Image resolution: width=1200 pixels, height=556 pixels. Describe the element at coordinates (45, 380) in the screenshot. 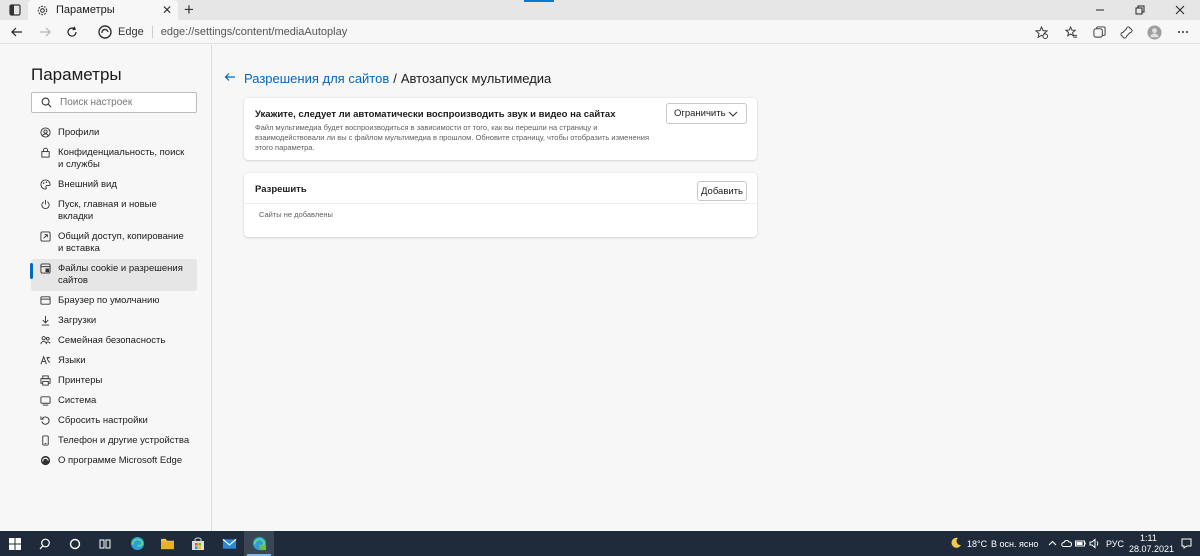

I see `printer-icon` at that location.